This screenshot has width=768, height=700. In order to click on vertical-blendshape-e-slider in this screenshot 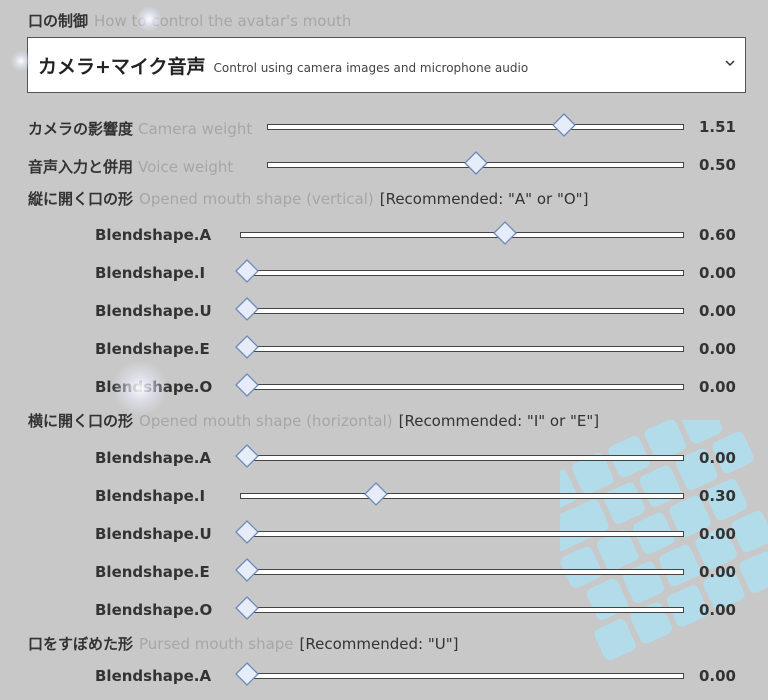, I will do `click(462, 349)`.